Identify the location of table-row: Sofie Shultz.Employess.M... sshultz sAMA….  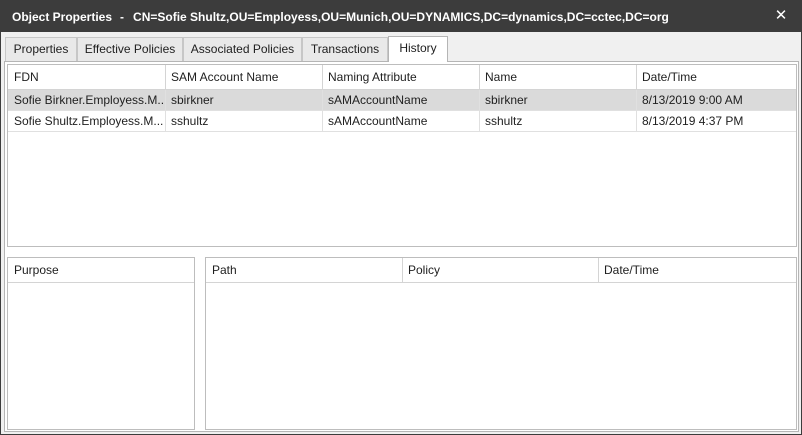
(402, 121).